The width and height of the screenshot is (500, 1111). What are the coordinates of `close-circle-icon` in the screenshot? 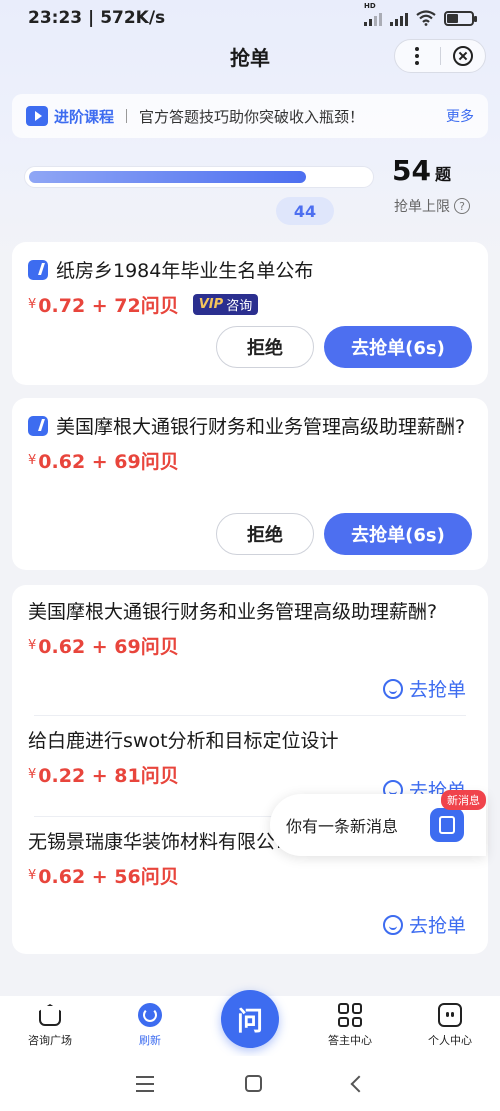 It's located at (462, 56).